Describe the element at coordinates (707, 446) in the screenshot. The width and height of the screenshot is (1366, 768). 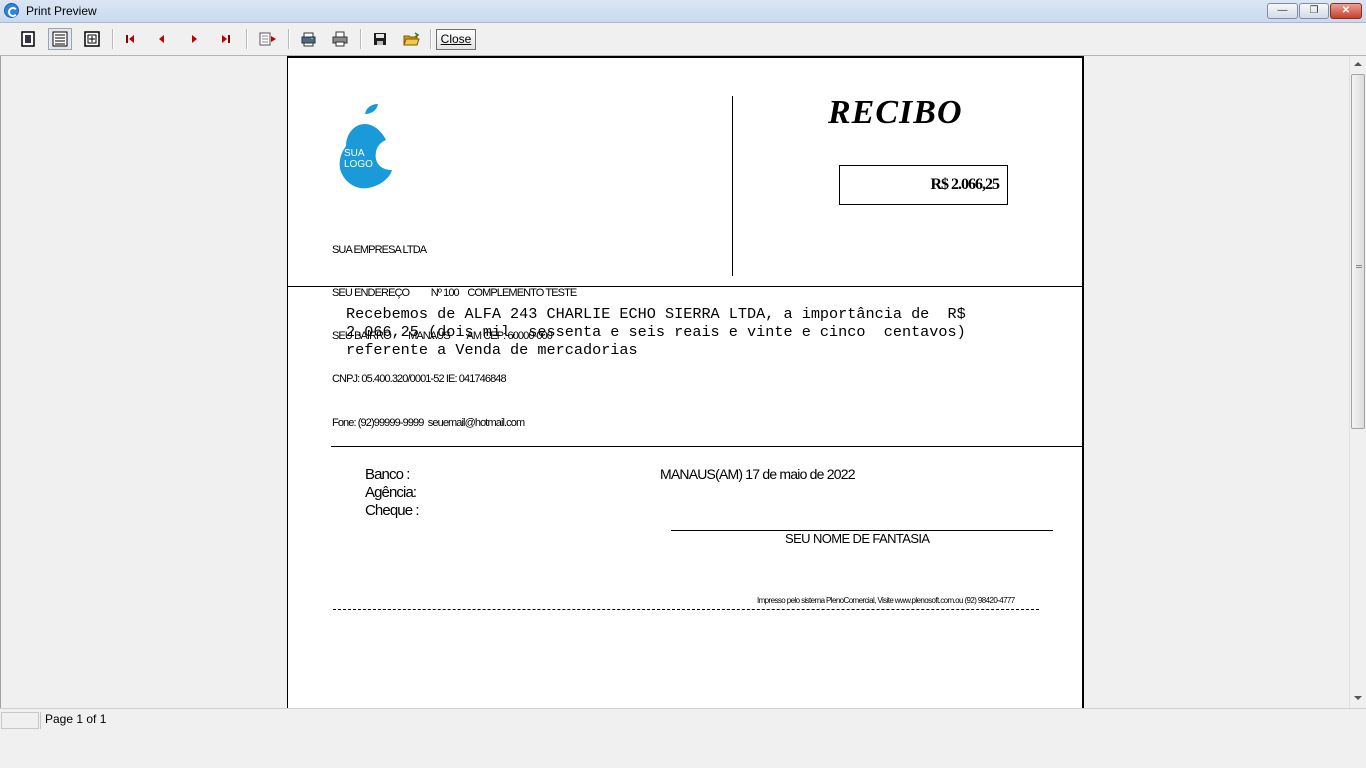
I see `body-separator` at that location.